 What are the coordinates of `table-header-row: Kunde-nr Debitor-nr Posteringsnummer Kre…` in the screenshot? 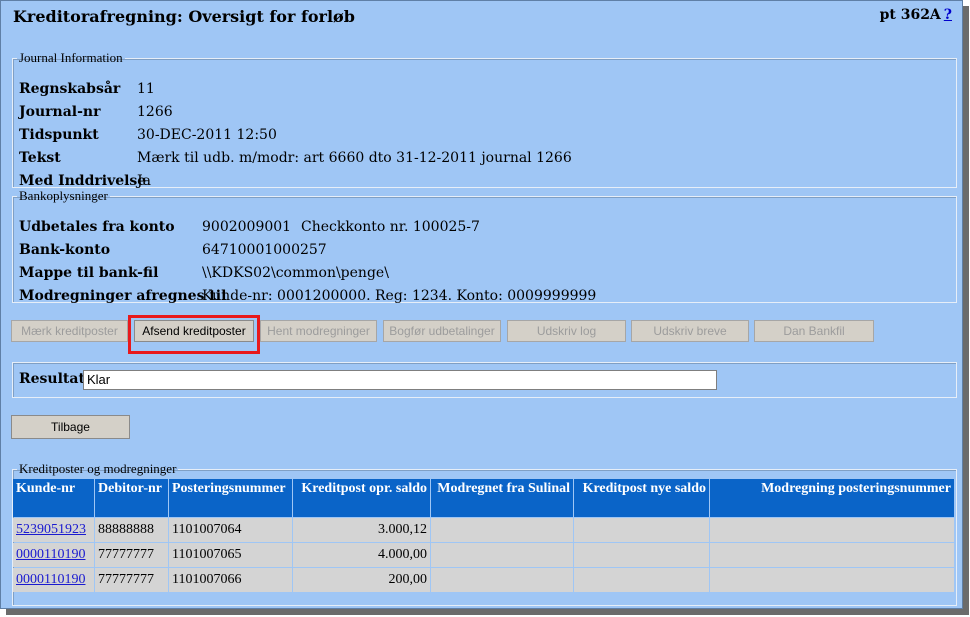 It's located at (483, 498).